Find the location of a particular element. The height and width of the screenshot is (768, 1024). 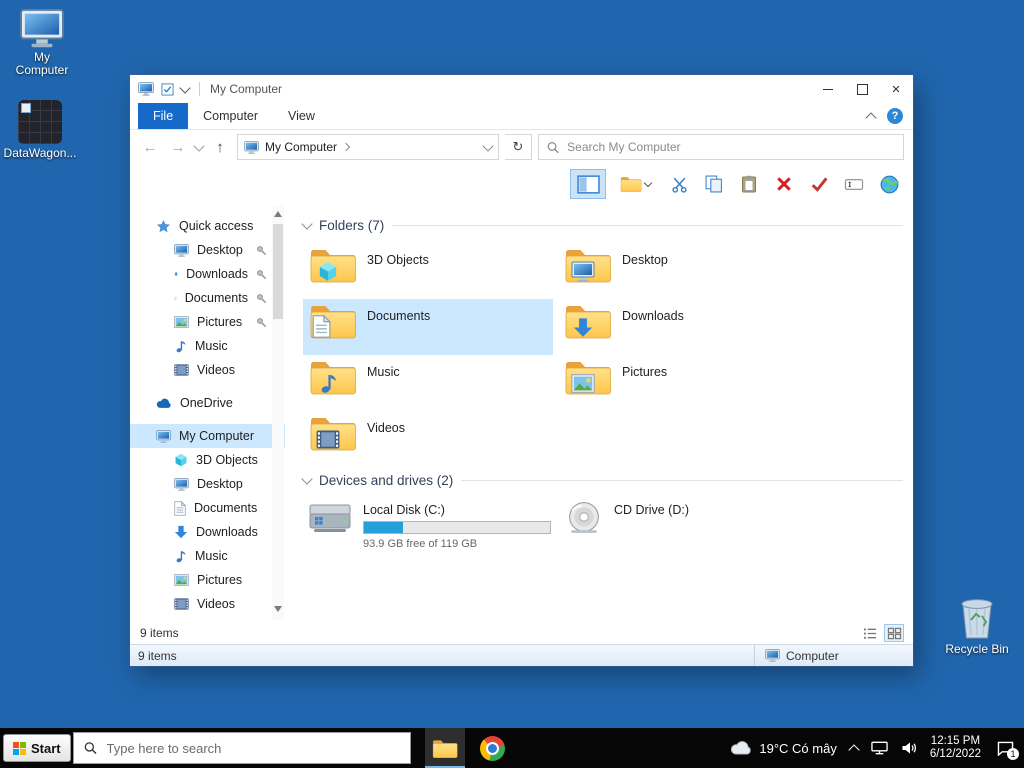

tab-view: View is located at coordinates (301, 116).